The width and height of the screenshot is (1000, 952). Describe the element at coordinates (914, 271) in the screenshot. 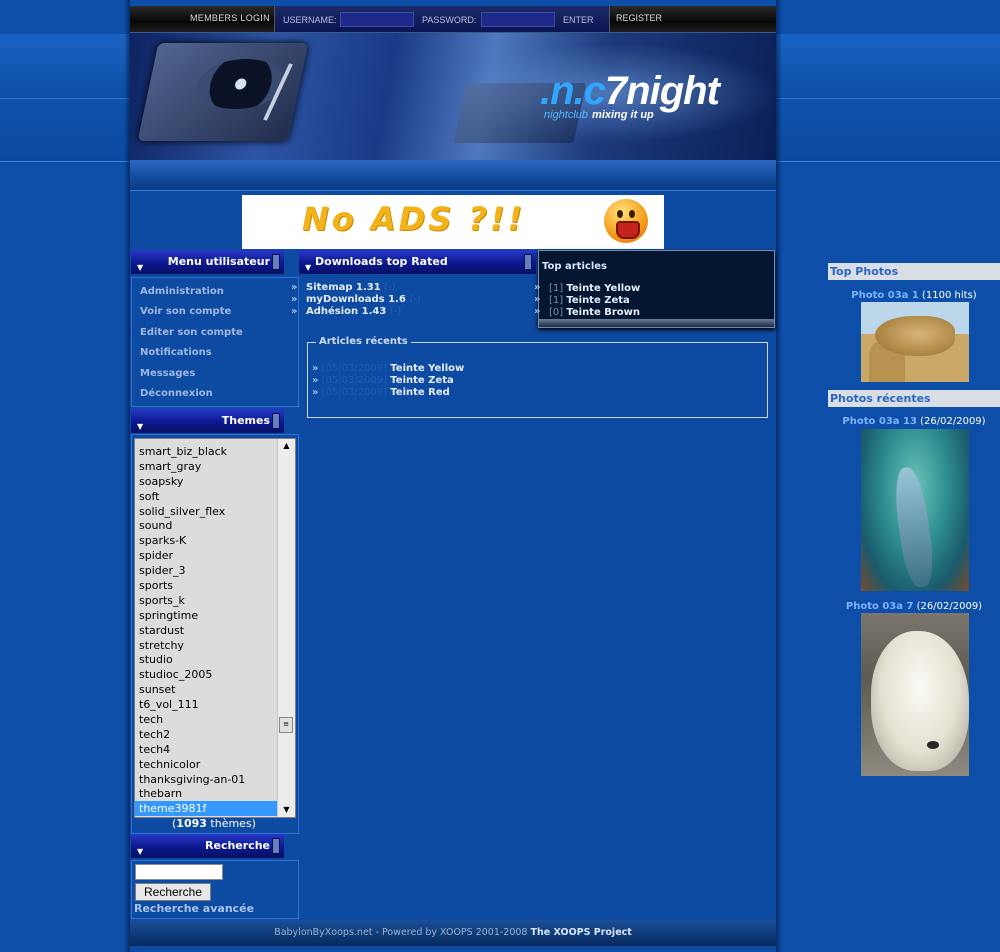

I see `top-photos-title: Top Photos` at that location.